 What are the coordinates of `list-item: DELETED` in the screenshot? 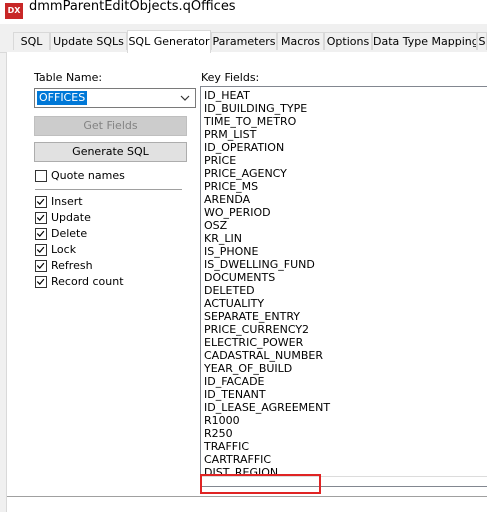 It's located at (229, 290).